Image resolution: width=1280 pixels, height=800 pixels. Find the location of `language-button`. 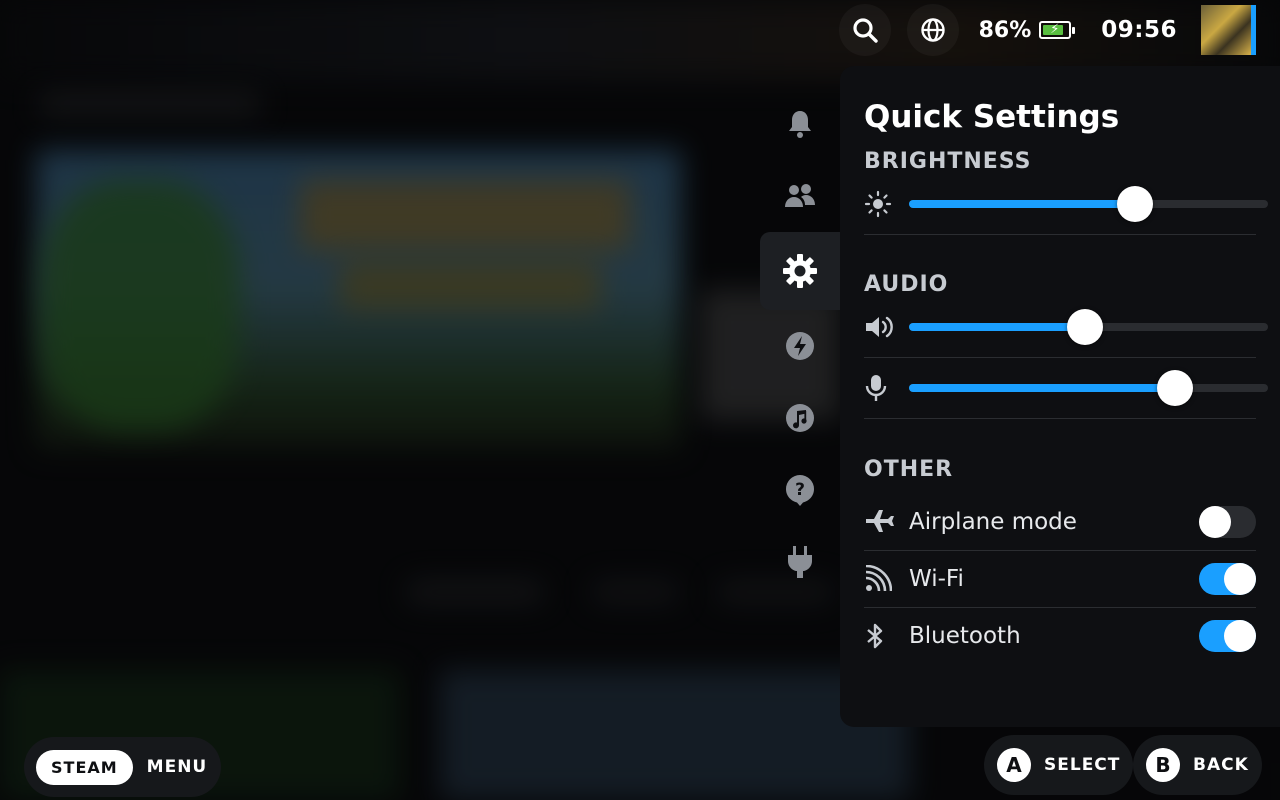

language-button is located at coordinates (932, 30).